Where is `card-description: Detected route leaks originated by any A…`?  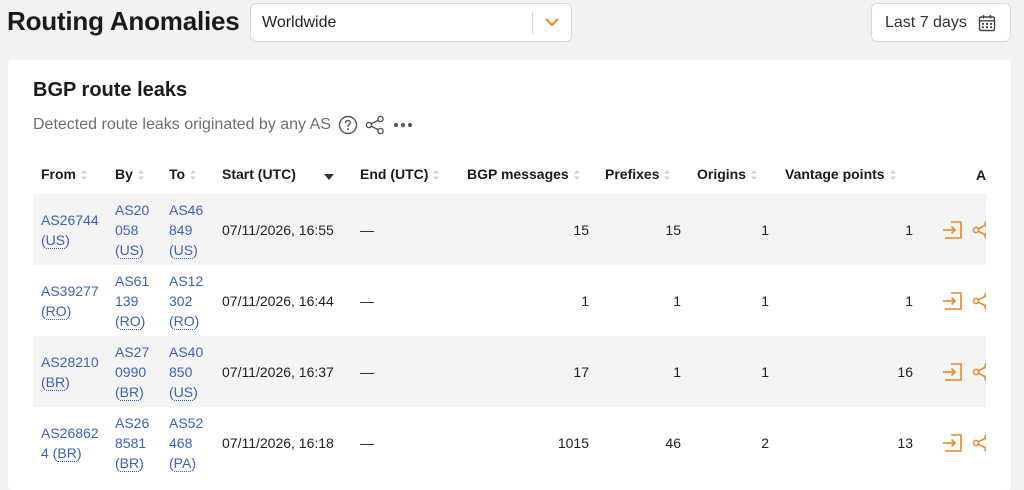 card-description: Detected route leaks originated by any A… is located at coordinates (182, 124).